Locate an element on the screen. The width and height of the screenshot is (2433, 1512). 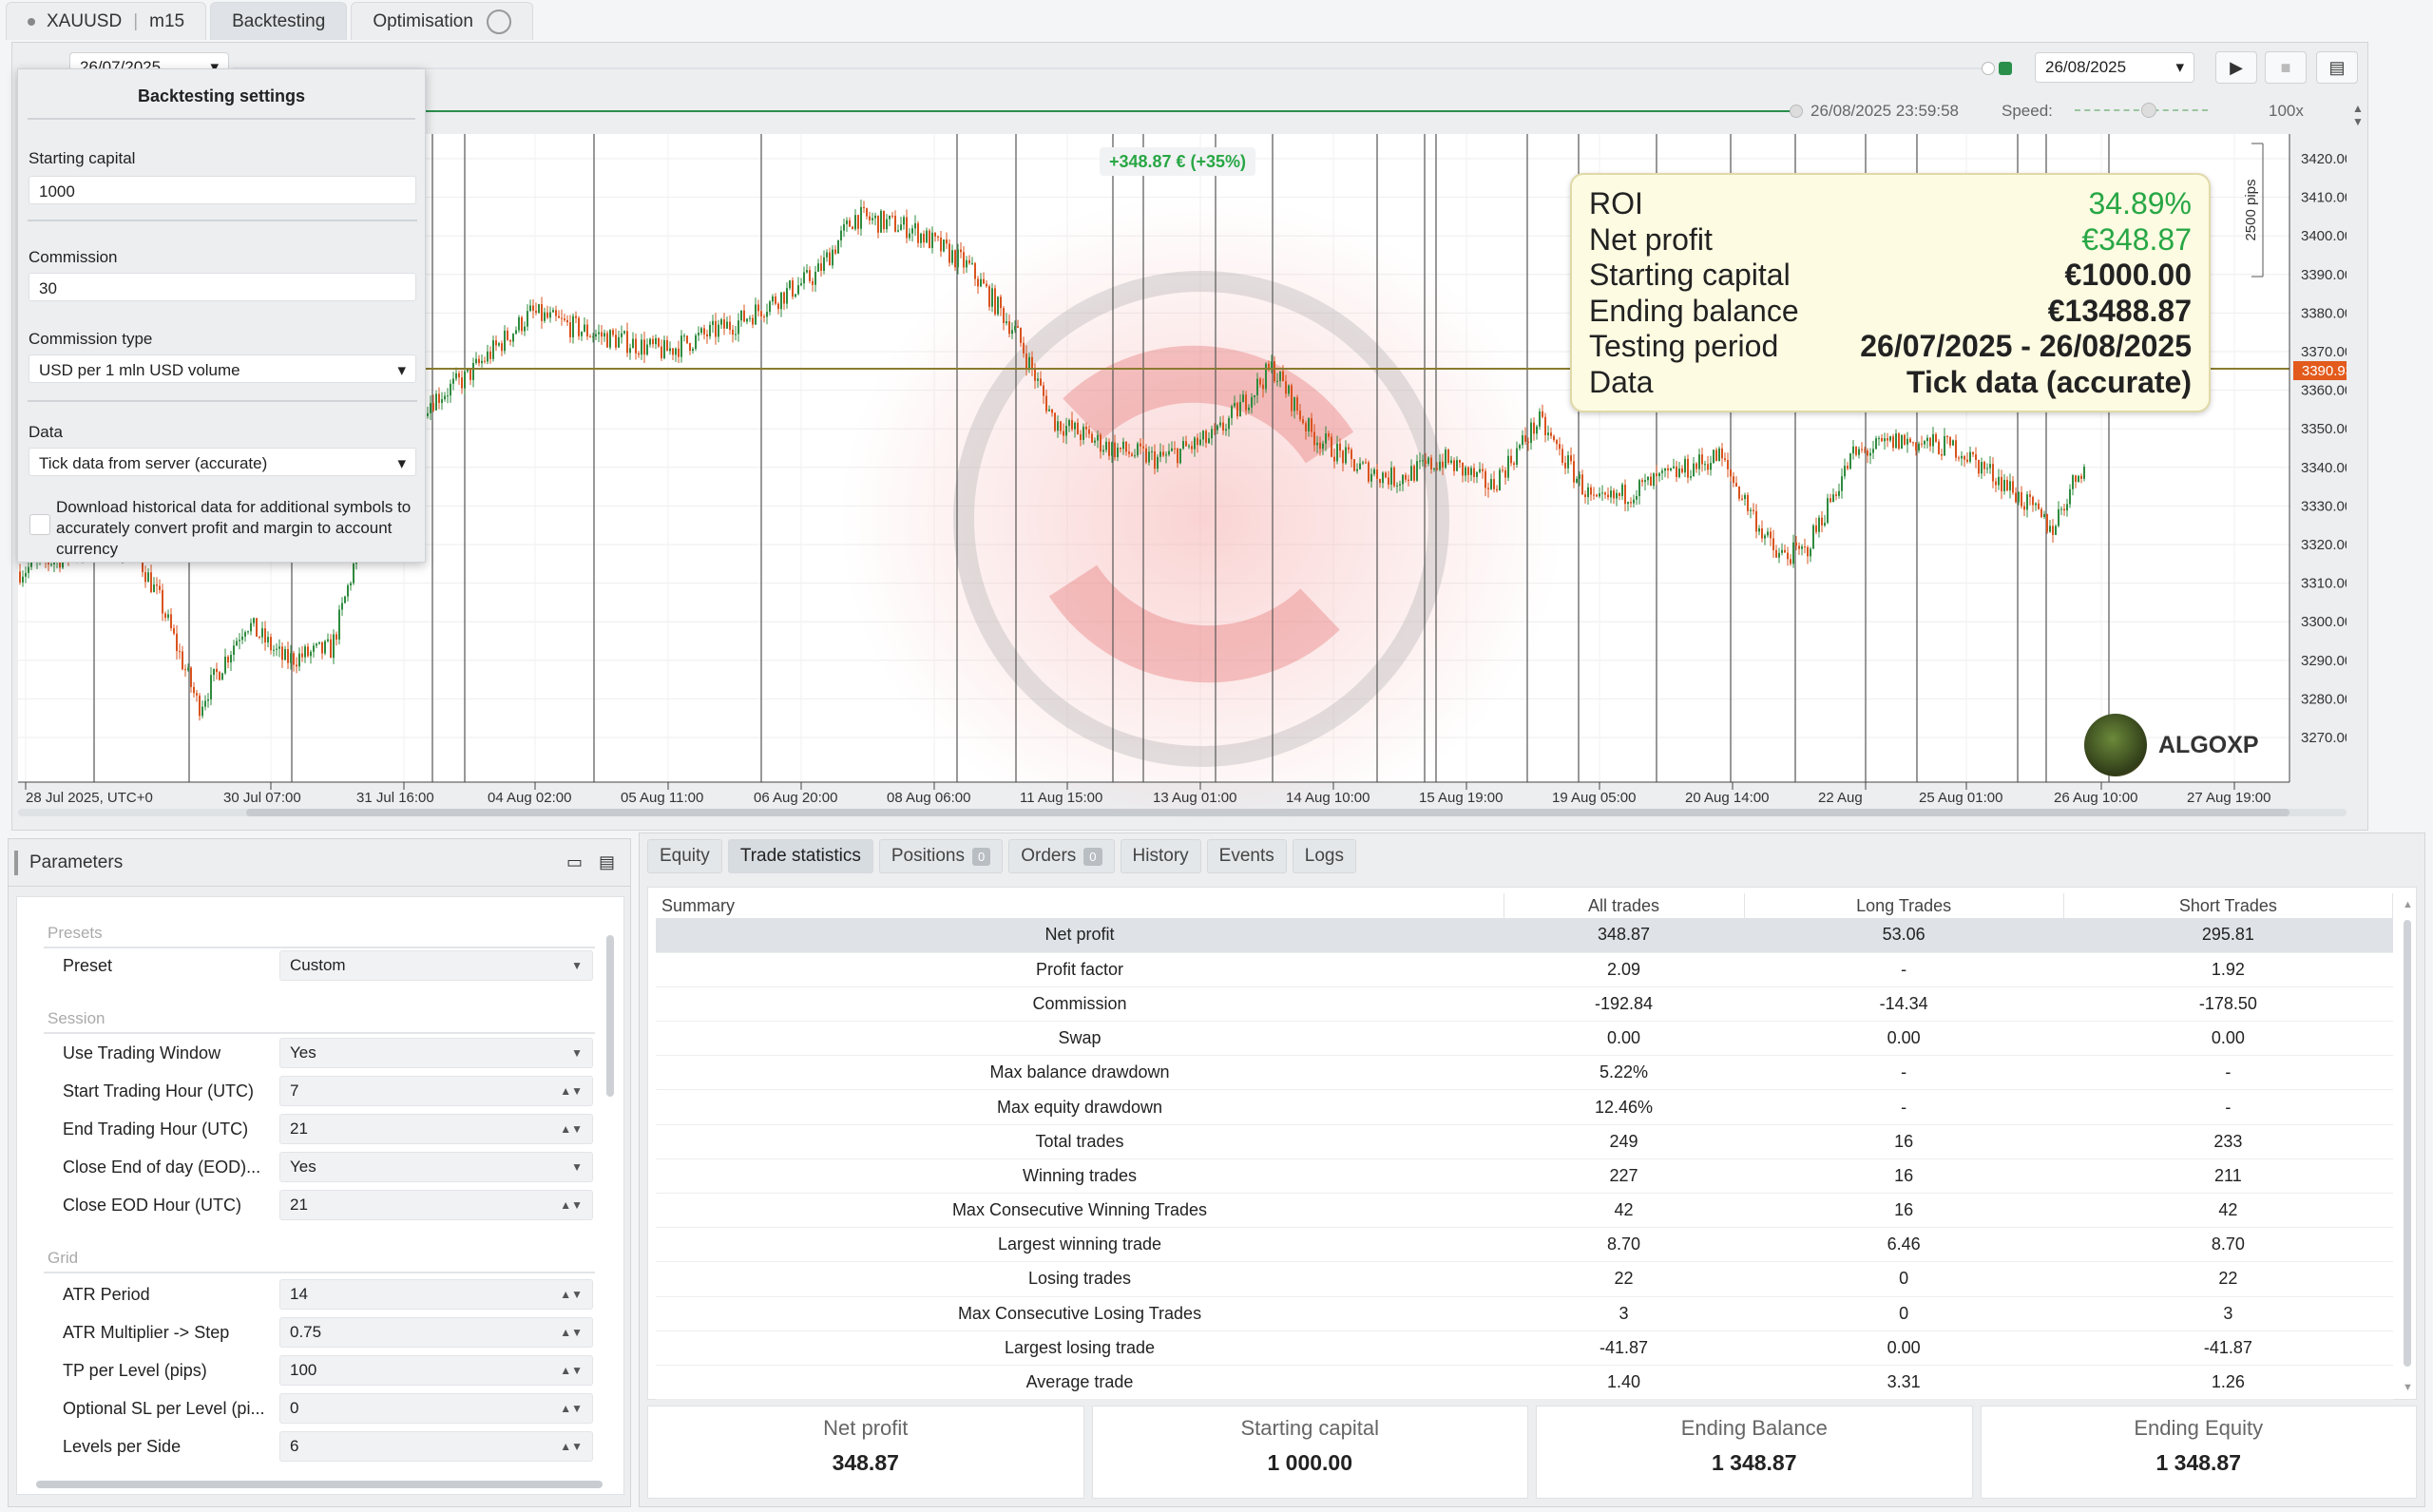
timeline-track is located at coordinates (1112, 68).